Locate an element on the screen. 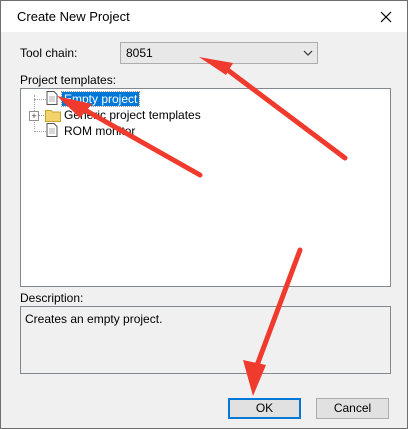 The width and height of the screenshot is (408, 429). description-label: Description: is located at coordinates (52, 298).